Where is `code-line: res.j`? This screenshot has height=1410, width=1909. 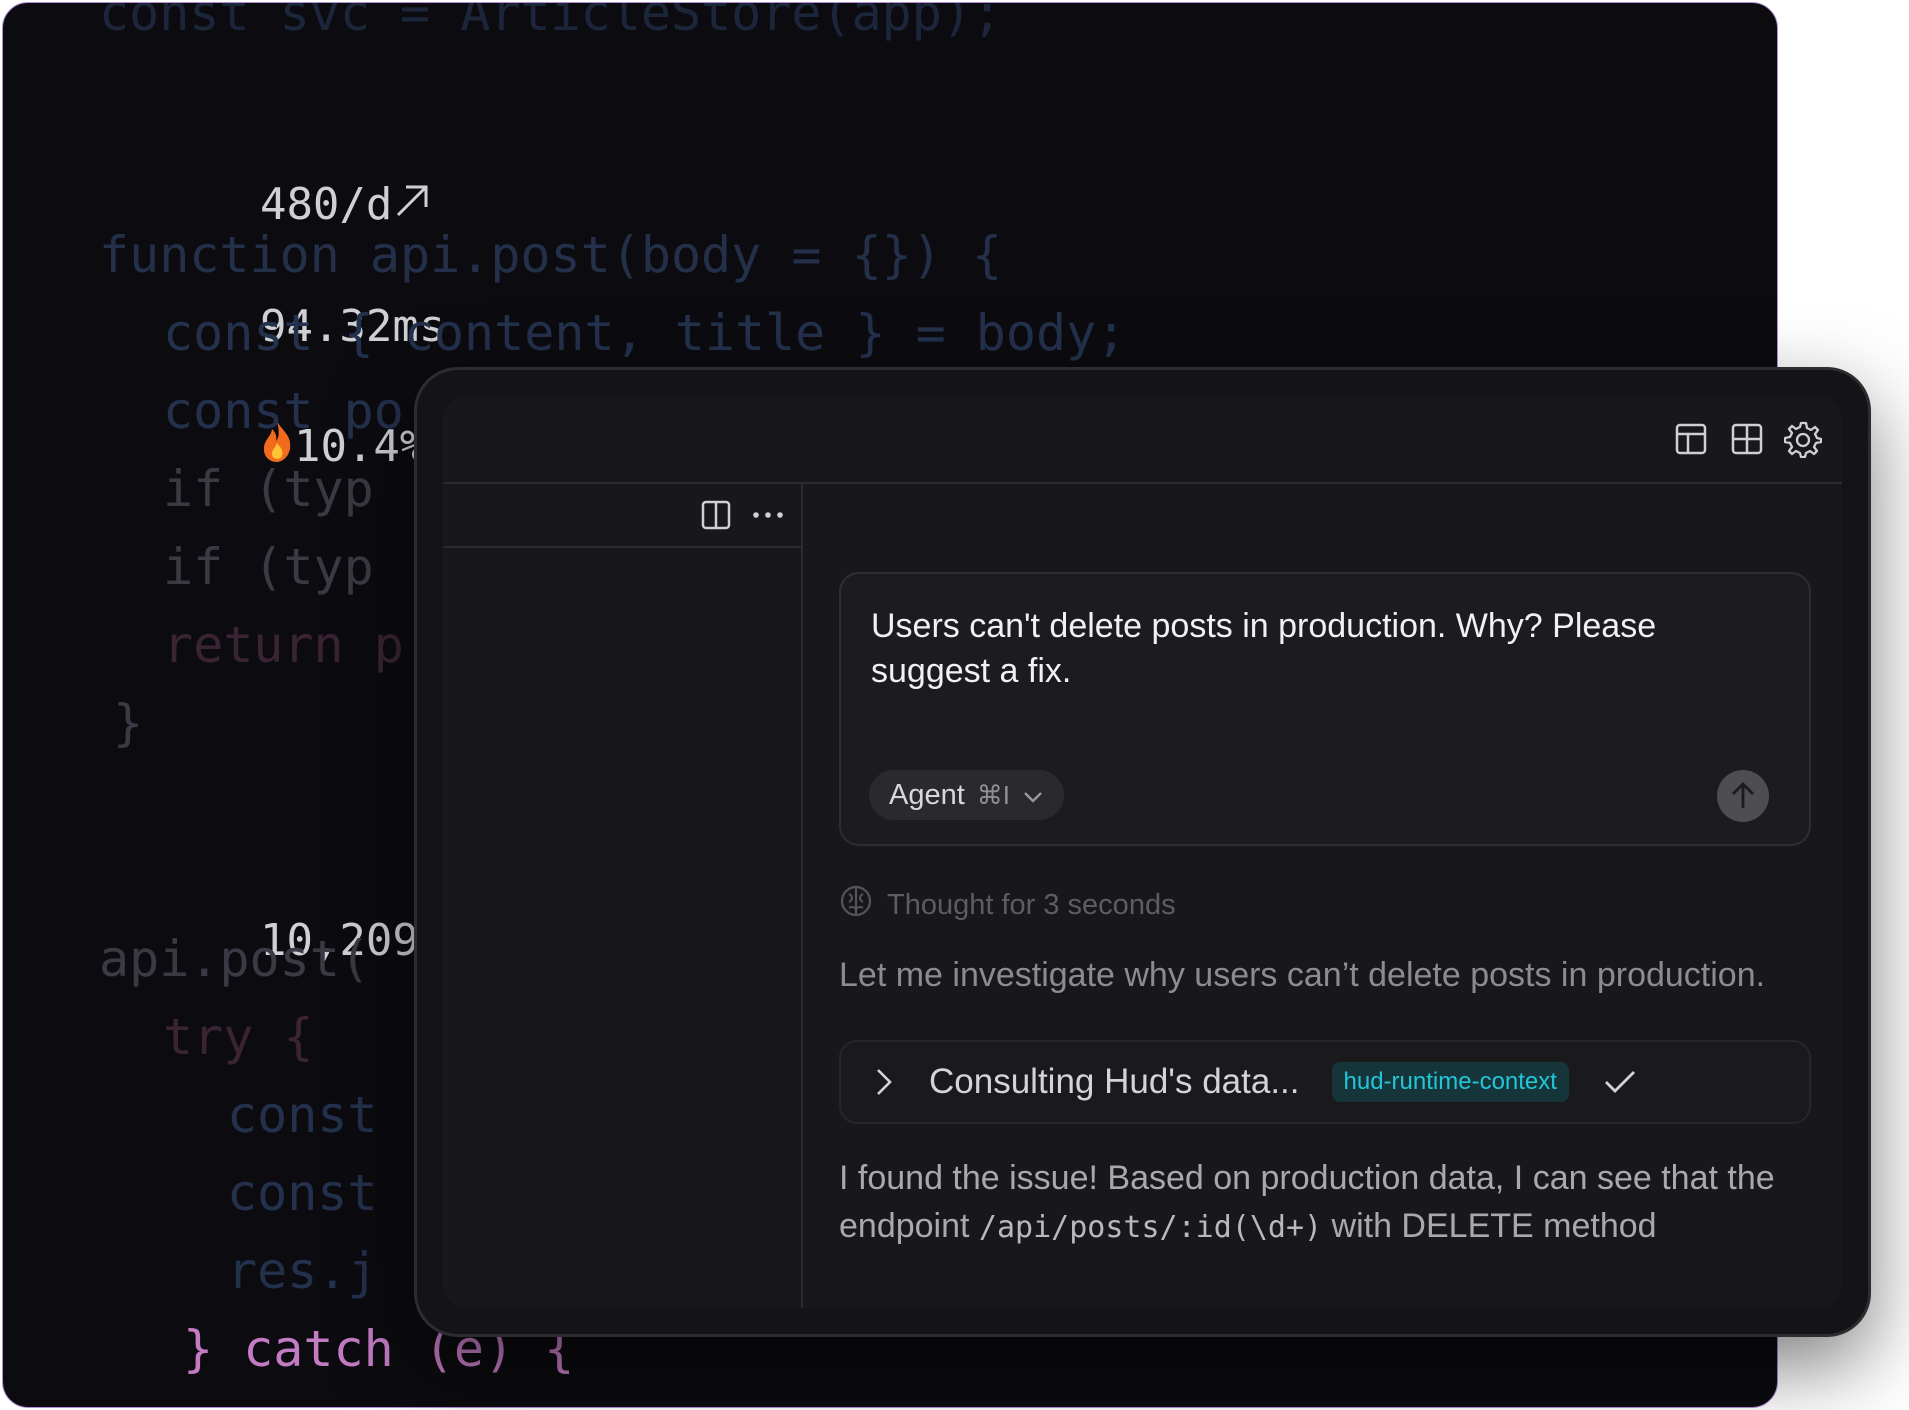
code-line: res.j is located at coordinates (302, 1271).